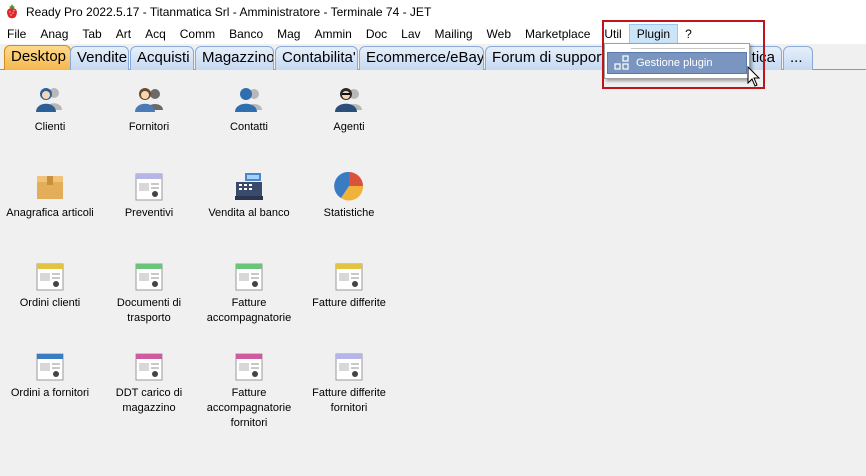  What do you see at coordinates (149, 127) in the screenshot?
I see `tile-label: Fornitori` at bounding box center [149, 127].